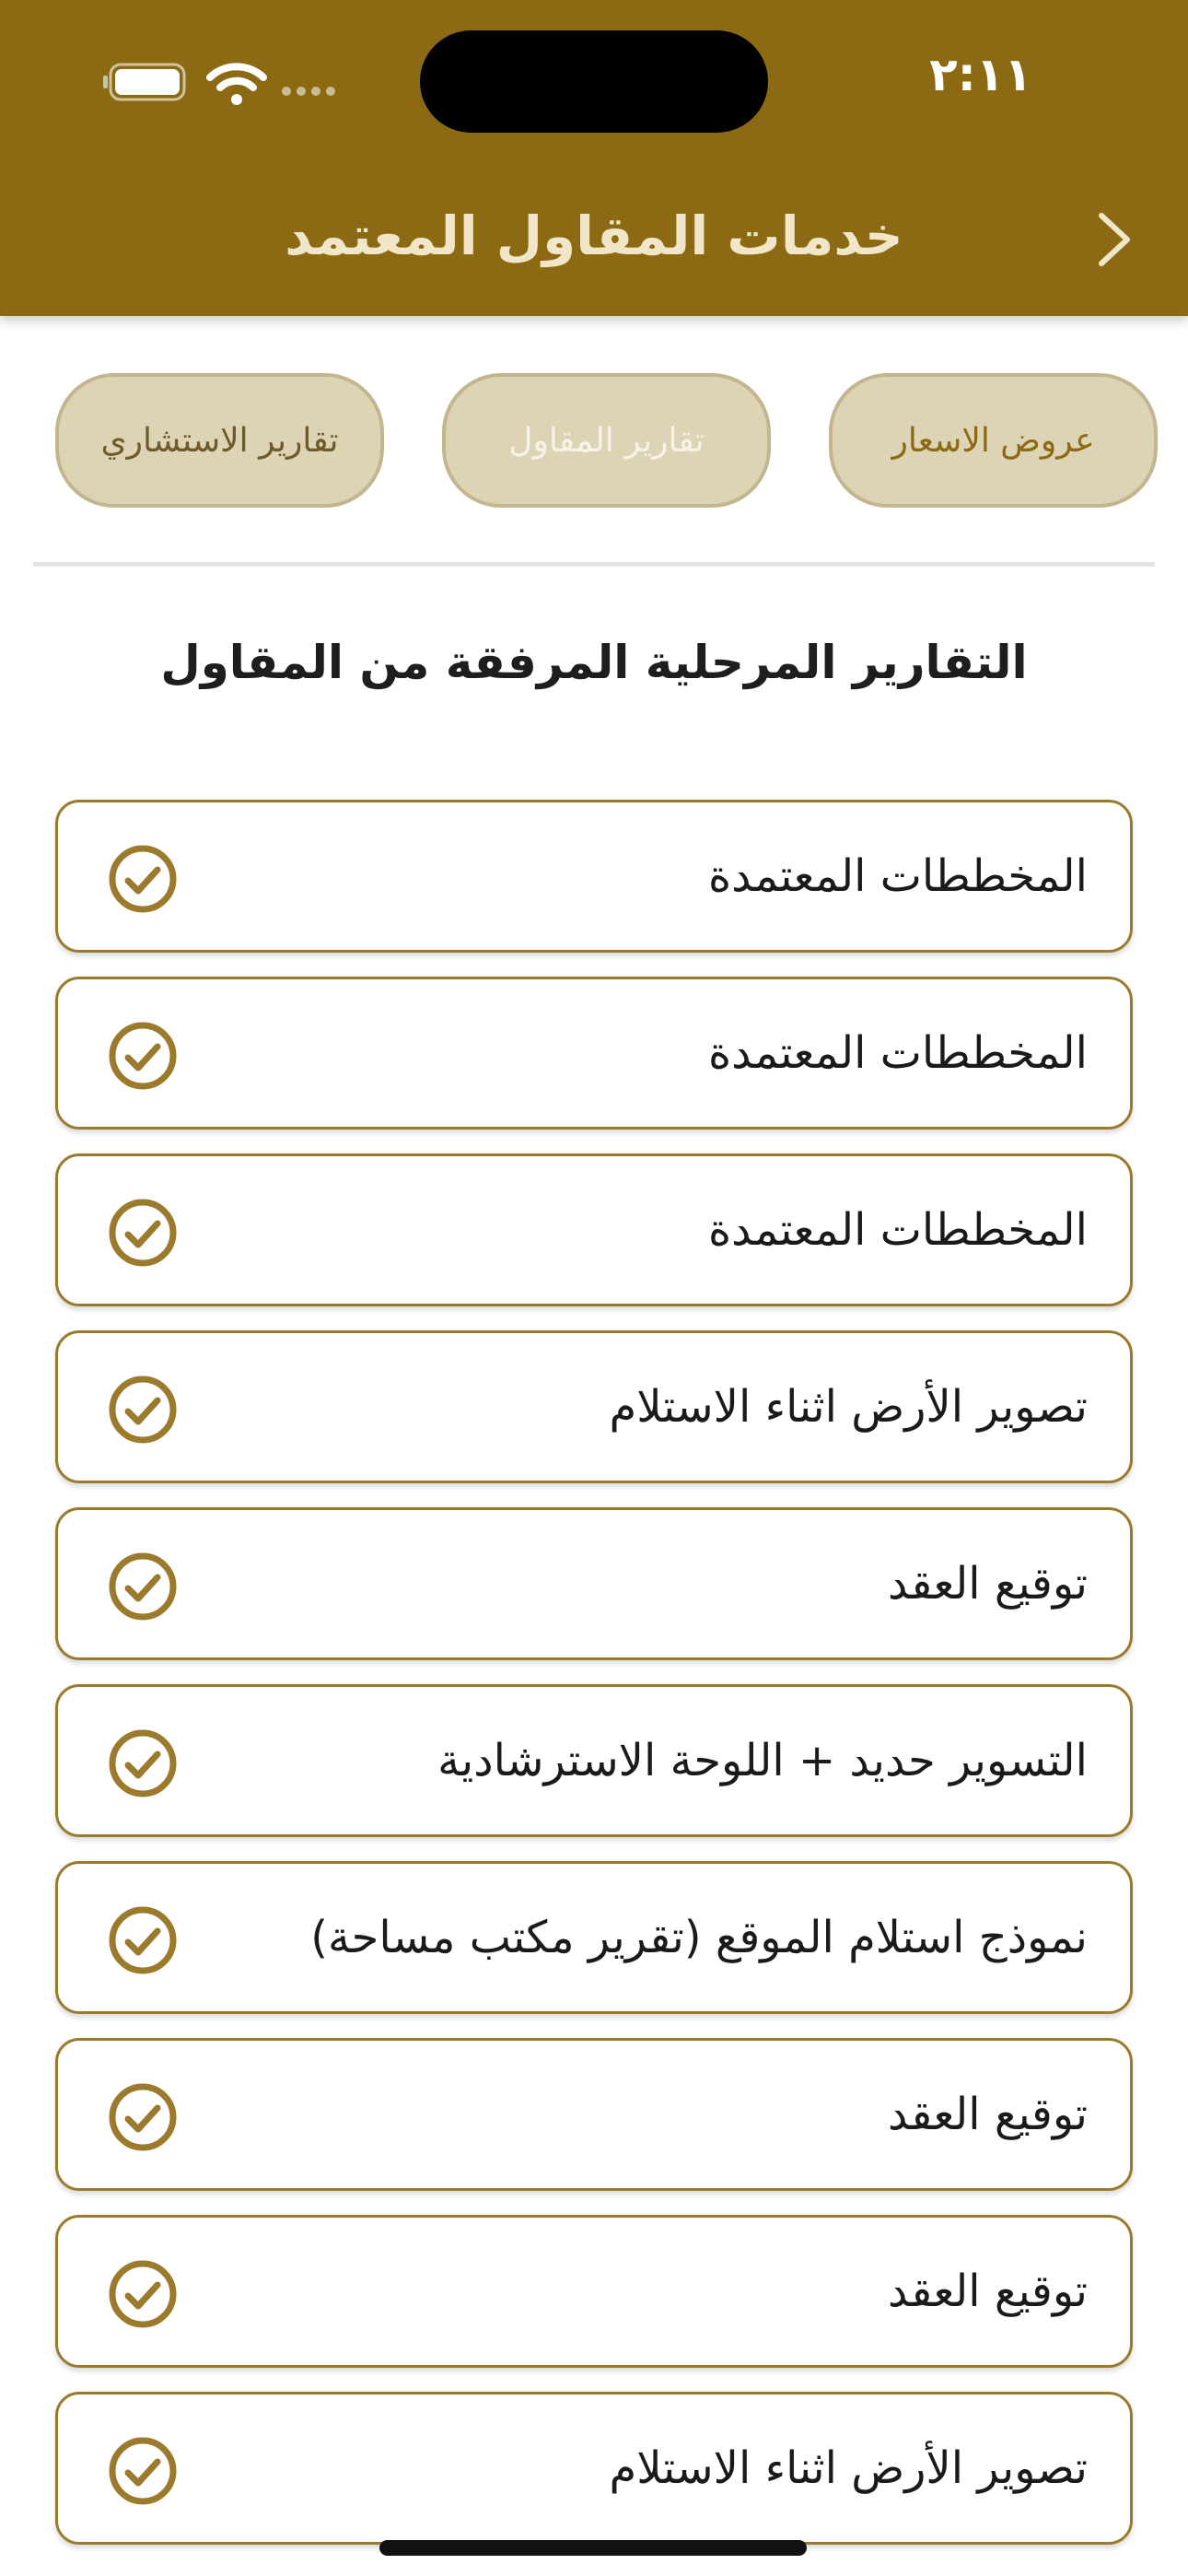 This screenshot has width=1188, height=2576. Describe the element at coordinates (219, 440) in the screenshot. I see `tab-consultant-reports: تقارير الاستشاري` at that location.